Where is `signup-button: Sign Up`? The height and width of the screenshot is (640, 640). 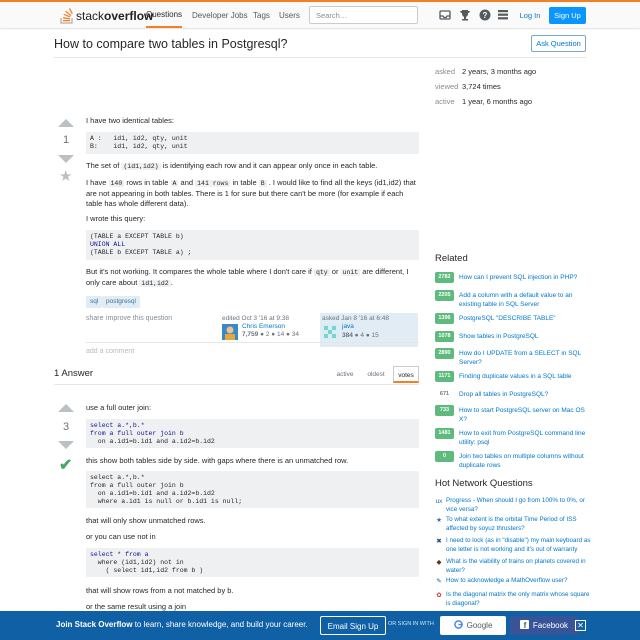 signup-button: Sign Up is located at coordinates (567, 15).